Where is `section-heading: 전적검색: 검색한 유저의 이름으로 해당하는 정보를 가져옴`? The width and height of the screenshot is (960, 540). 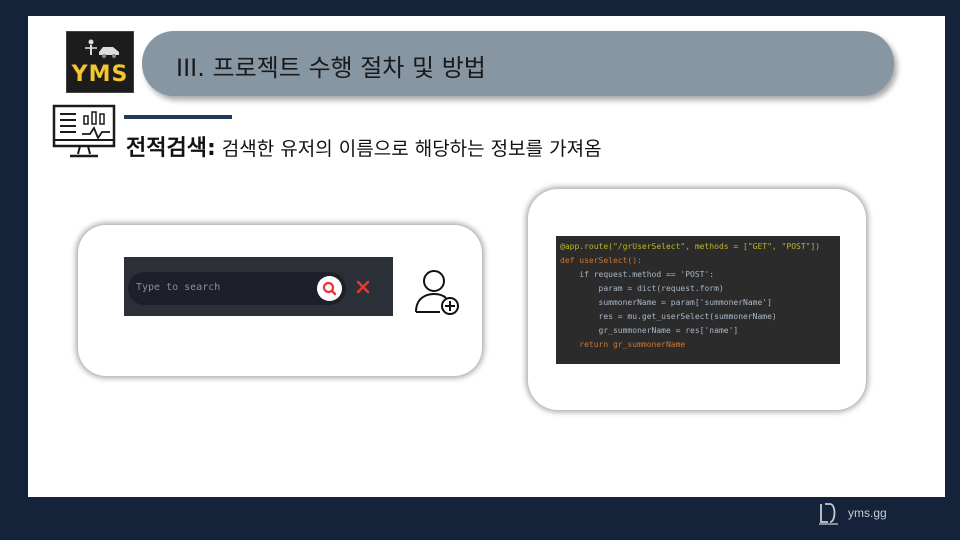 section-heading: 전적검색: 검색한 유저의 이름으로 해당하는 정보를 가져옴 is located at coordinates (364, 146).